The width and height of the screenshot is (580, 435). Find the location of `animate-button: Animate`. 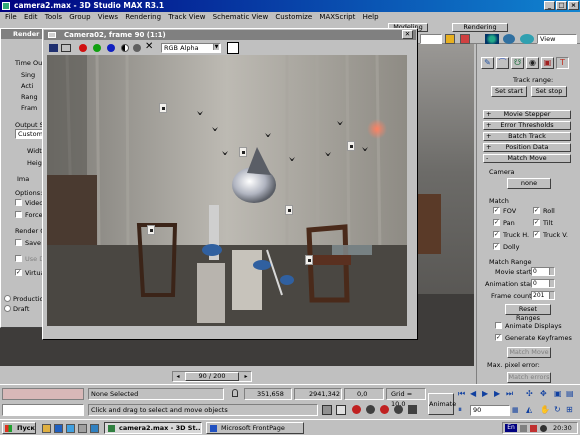

animate-button: Animate is located at coordinates (442, 404).